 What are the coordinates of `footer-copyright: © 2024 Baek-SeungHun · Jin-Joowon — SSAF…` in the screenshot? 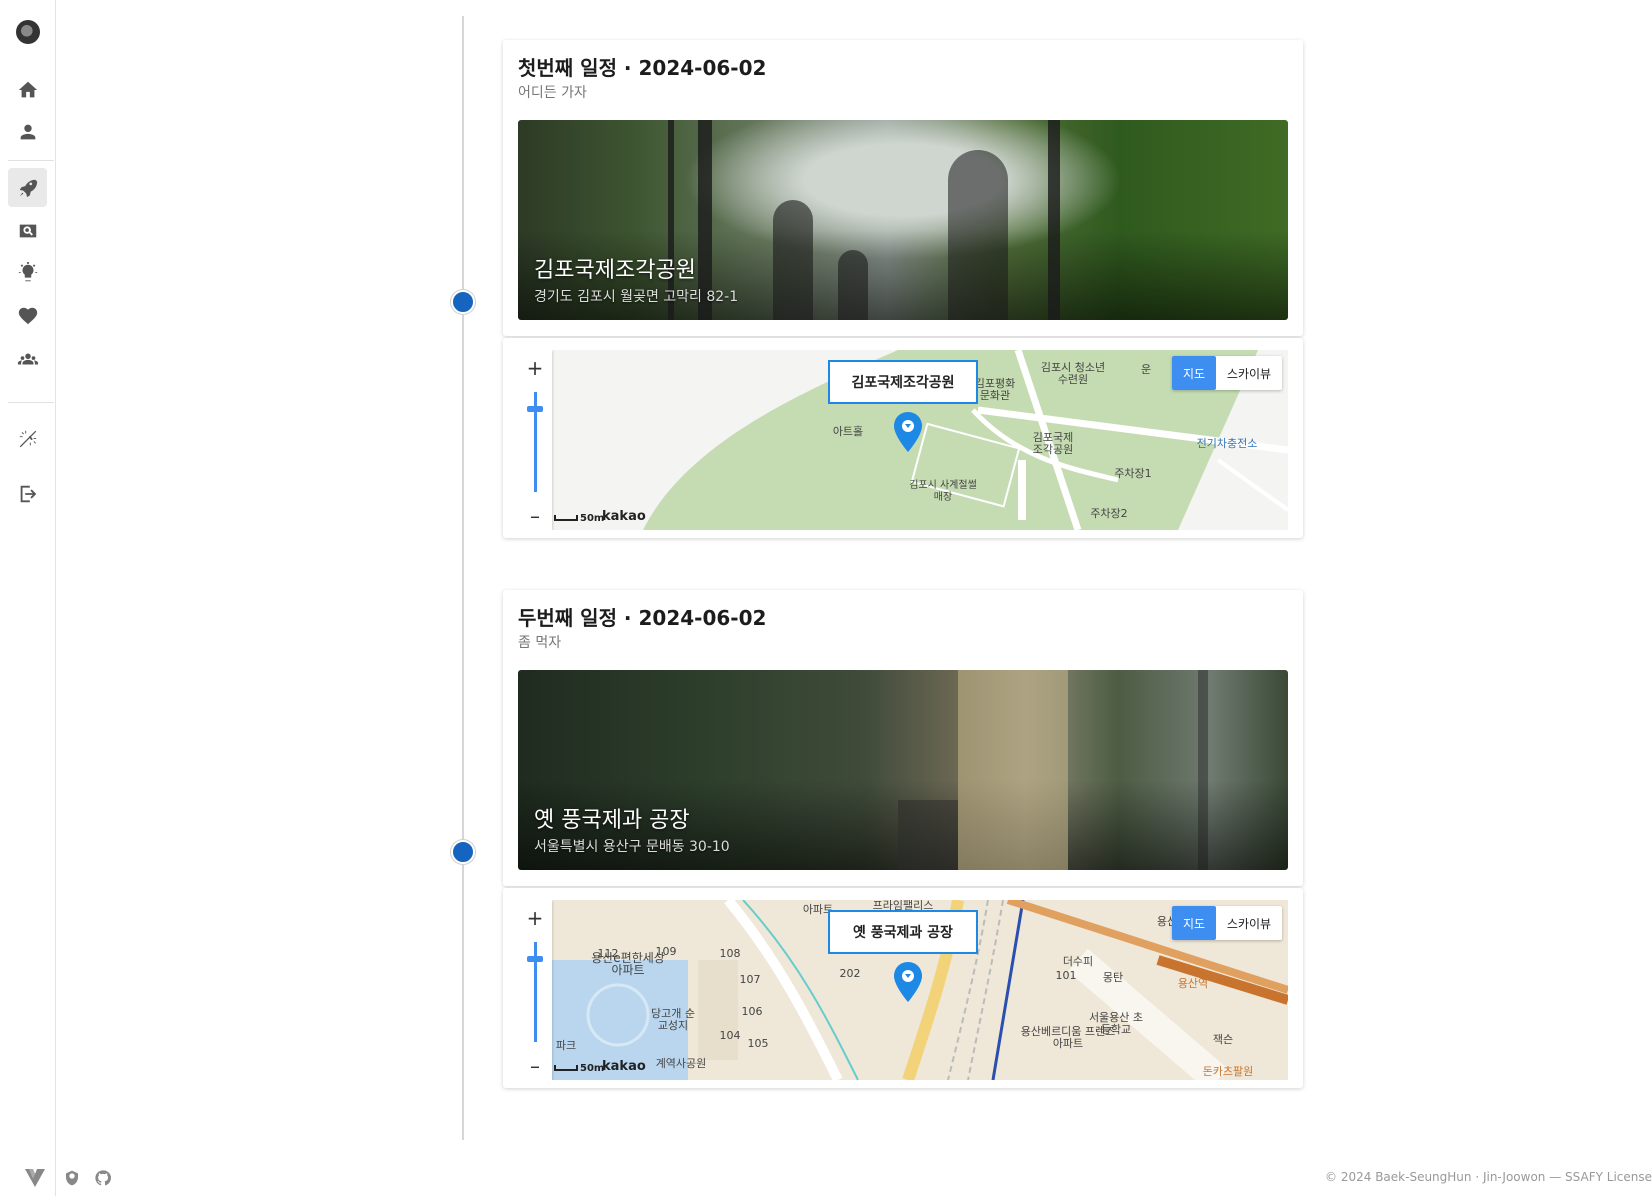 It's located at (1488, 1177).